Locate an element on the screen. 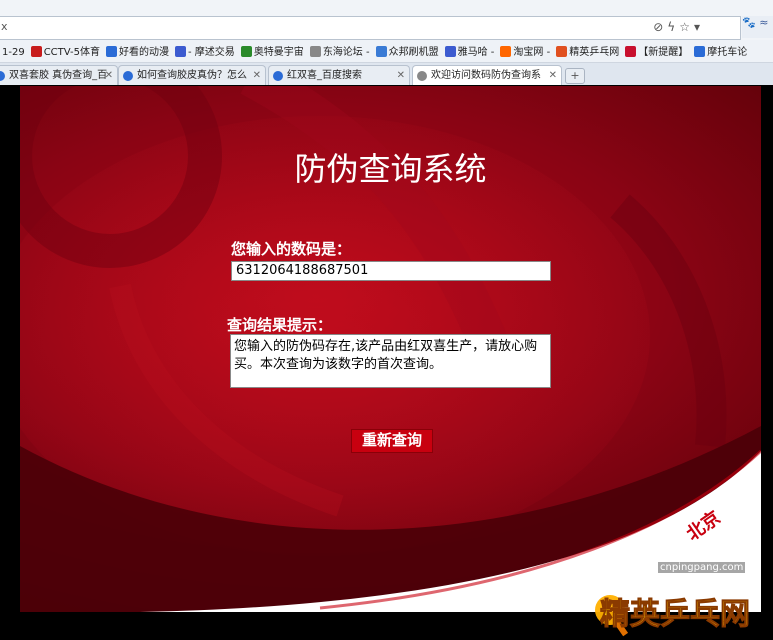  bookmark-item: 好看的动漫 is located at coordinates (138, 52).